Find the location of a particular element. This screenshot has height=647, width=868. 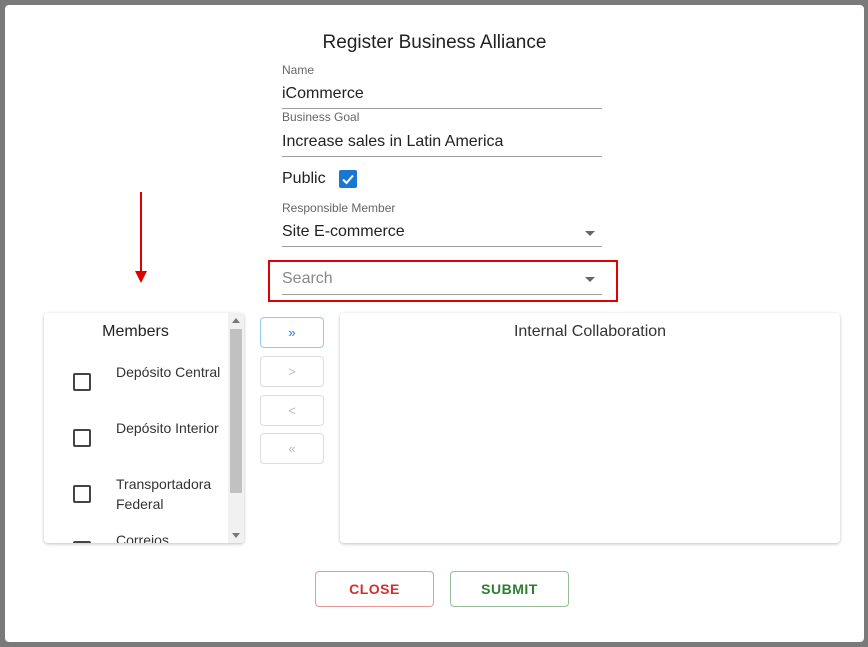

name-field: Name iCommerce is located at coordinates (442, 86).